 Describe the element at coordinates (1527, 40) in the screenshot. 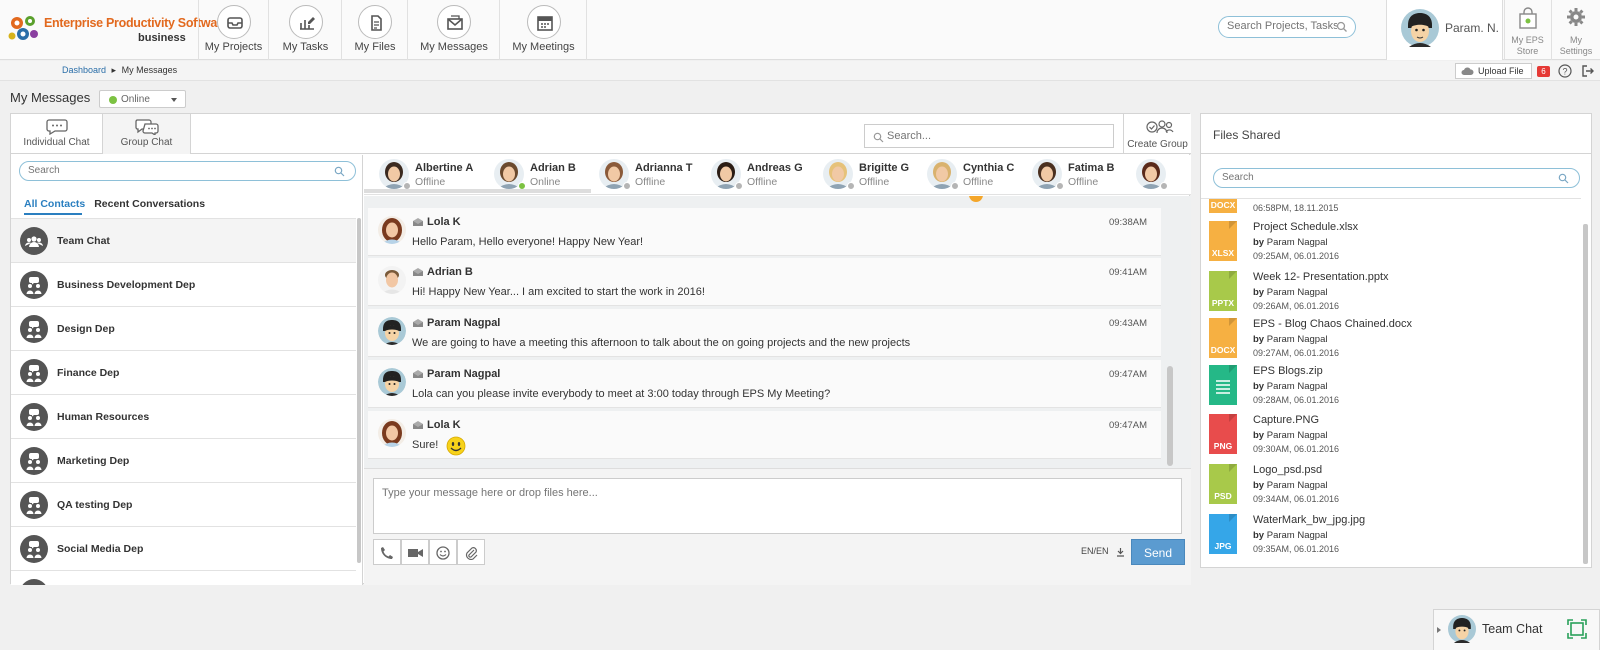

I see `store-label-1: My EPS` at that location.